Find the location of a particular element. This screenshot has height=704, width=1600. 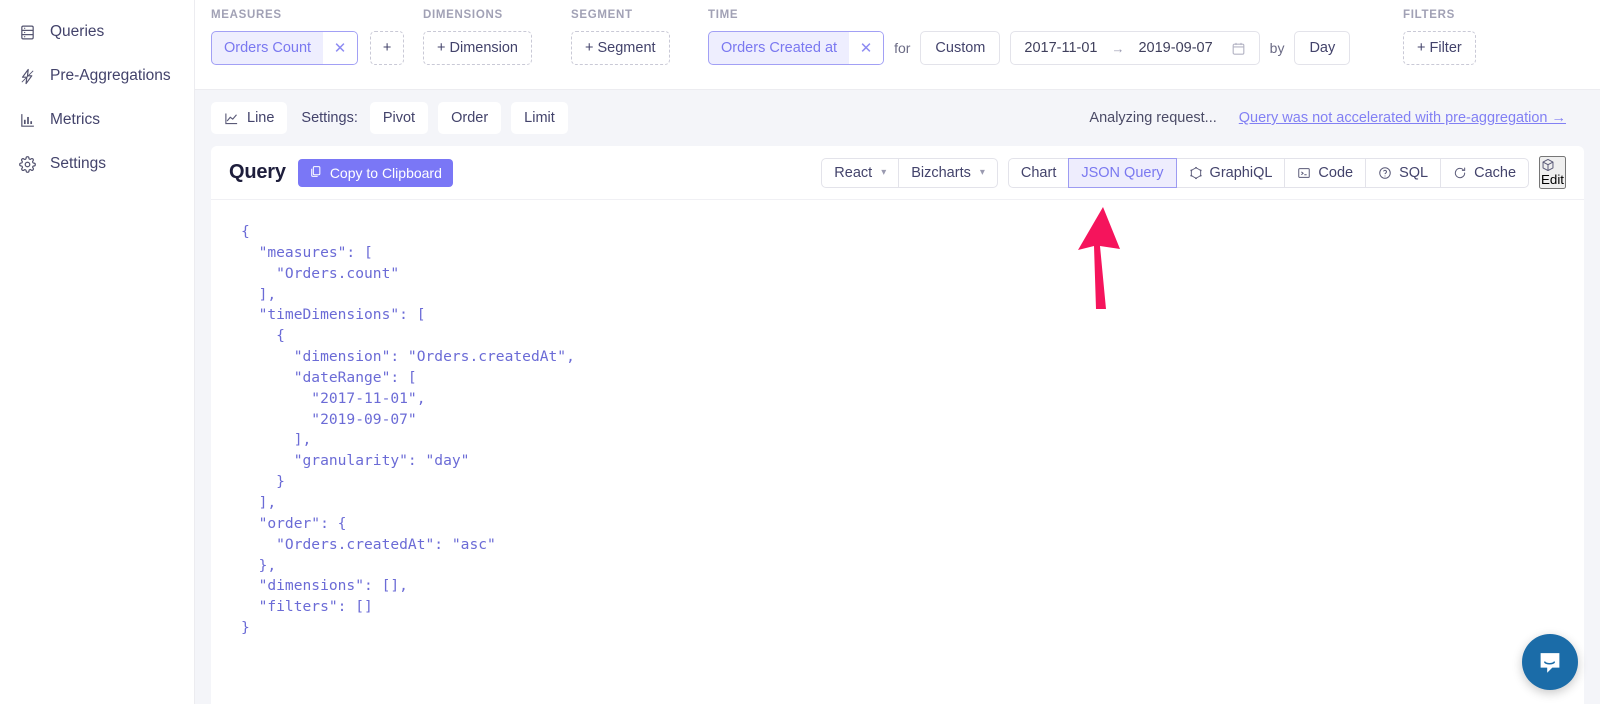

segment-group-label: SEGMENT is located at coordinates (602, 15).